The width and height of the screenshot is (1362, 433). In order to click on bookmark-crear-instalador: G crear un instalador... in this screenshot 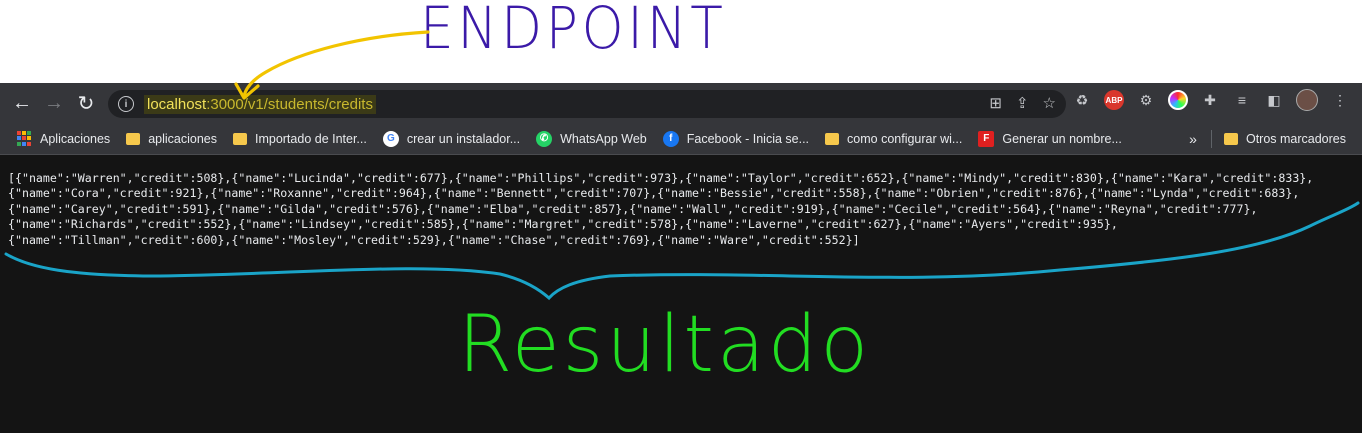, I will do `click(451, 138)`.